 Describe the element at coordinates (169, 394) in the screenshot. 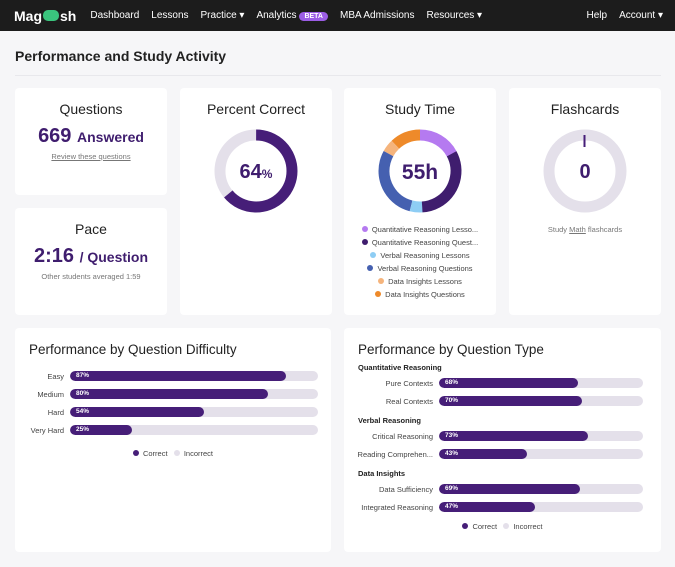

I see `bar-fill: 80%` at that location.